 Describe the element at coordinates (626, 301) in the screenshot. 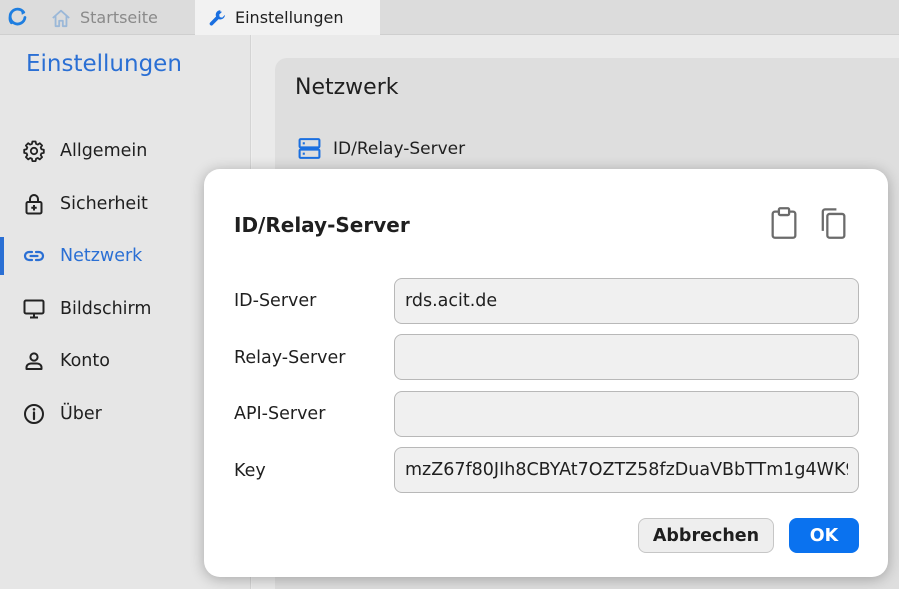

I see `id-server-input` at that location.